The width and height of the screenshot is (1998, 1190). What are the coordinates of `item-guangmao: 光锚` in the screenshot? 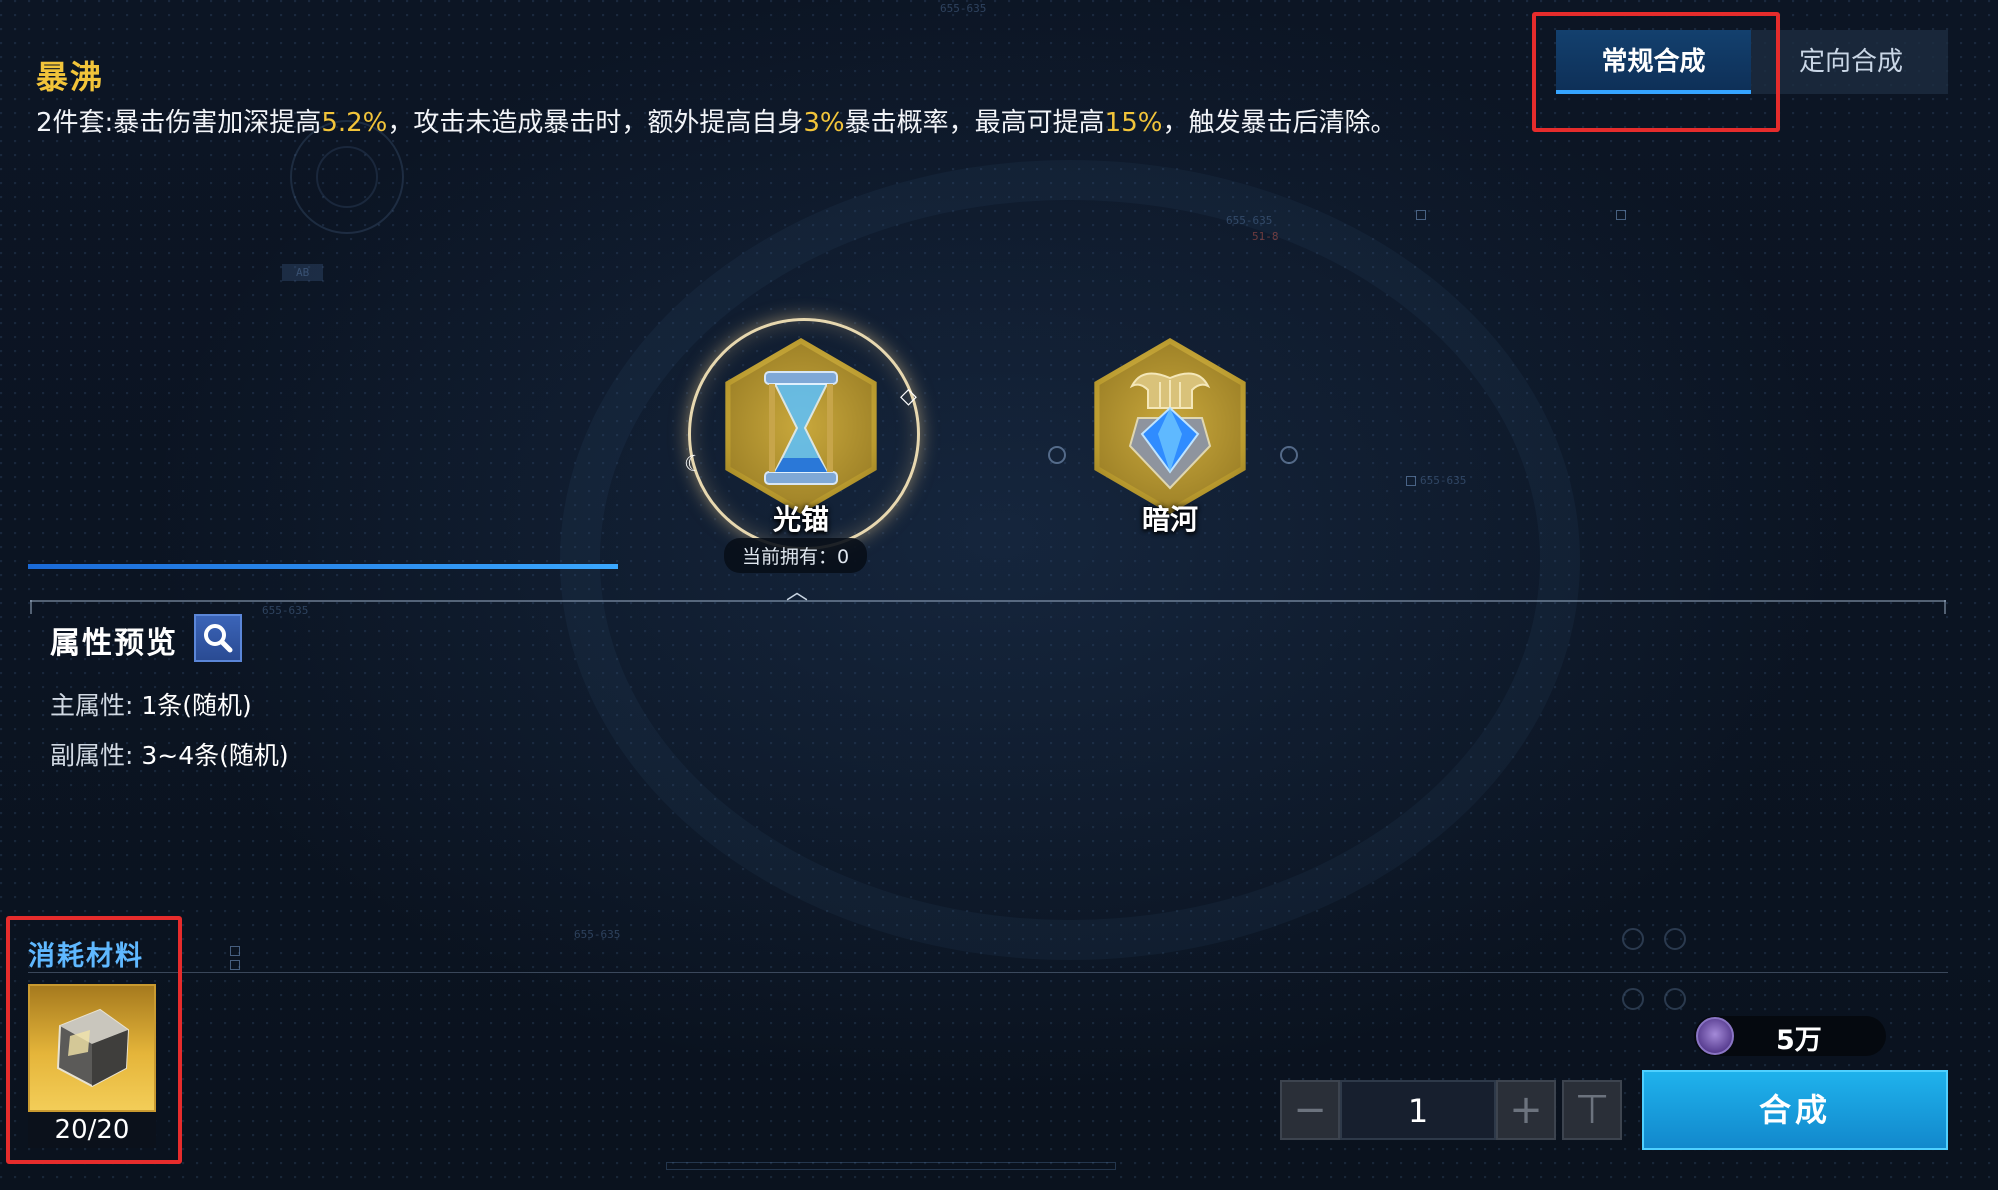 It's located at (801, 437).